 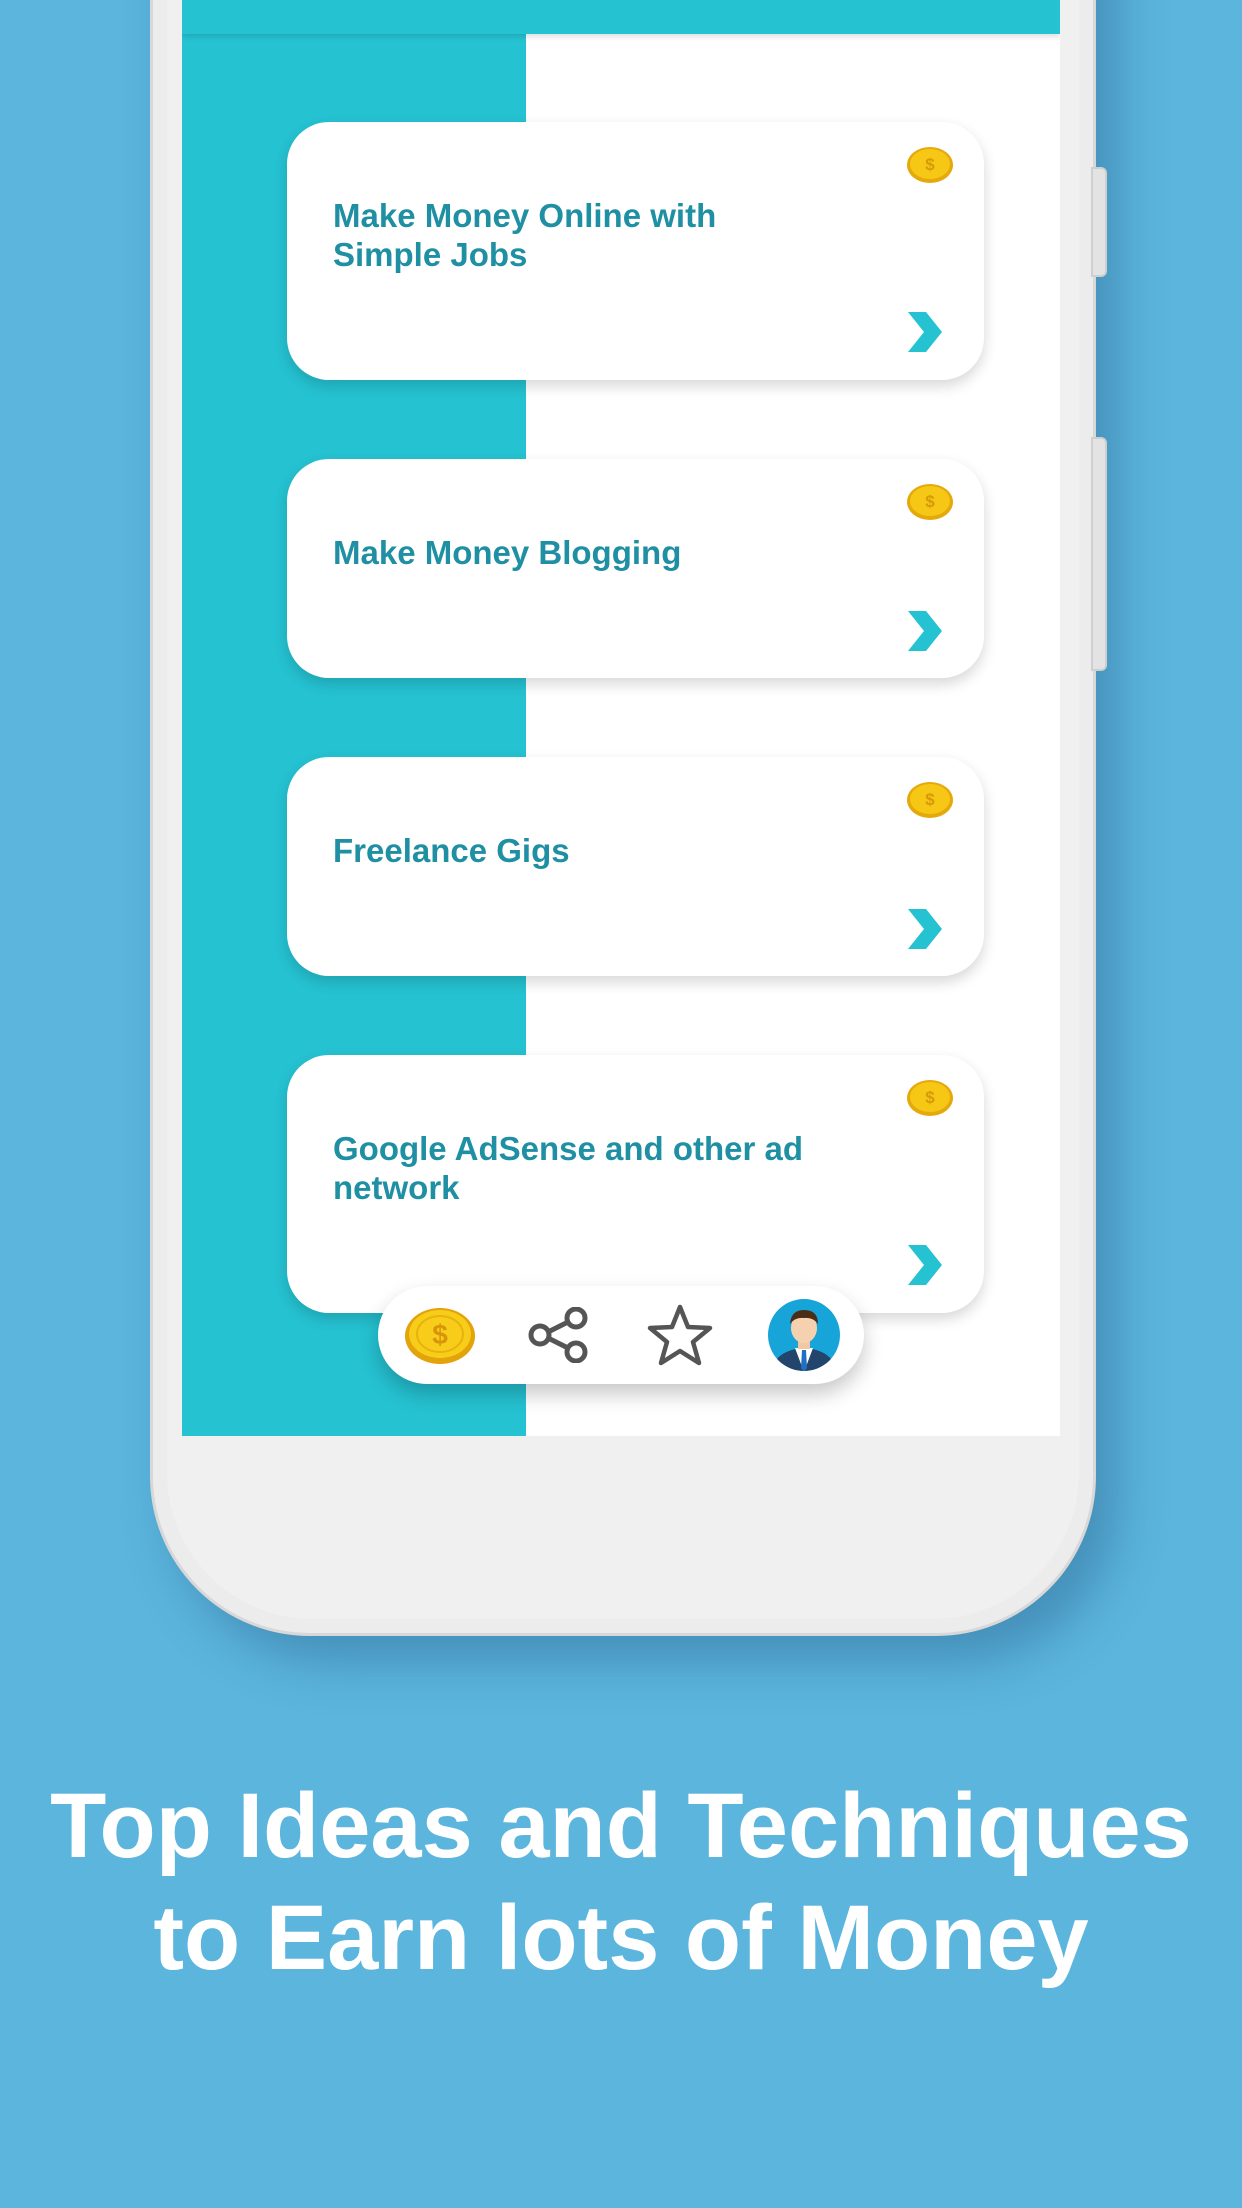 I want to click on share-icon, so click(x=558, y=1335).